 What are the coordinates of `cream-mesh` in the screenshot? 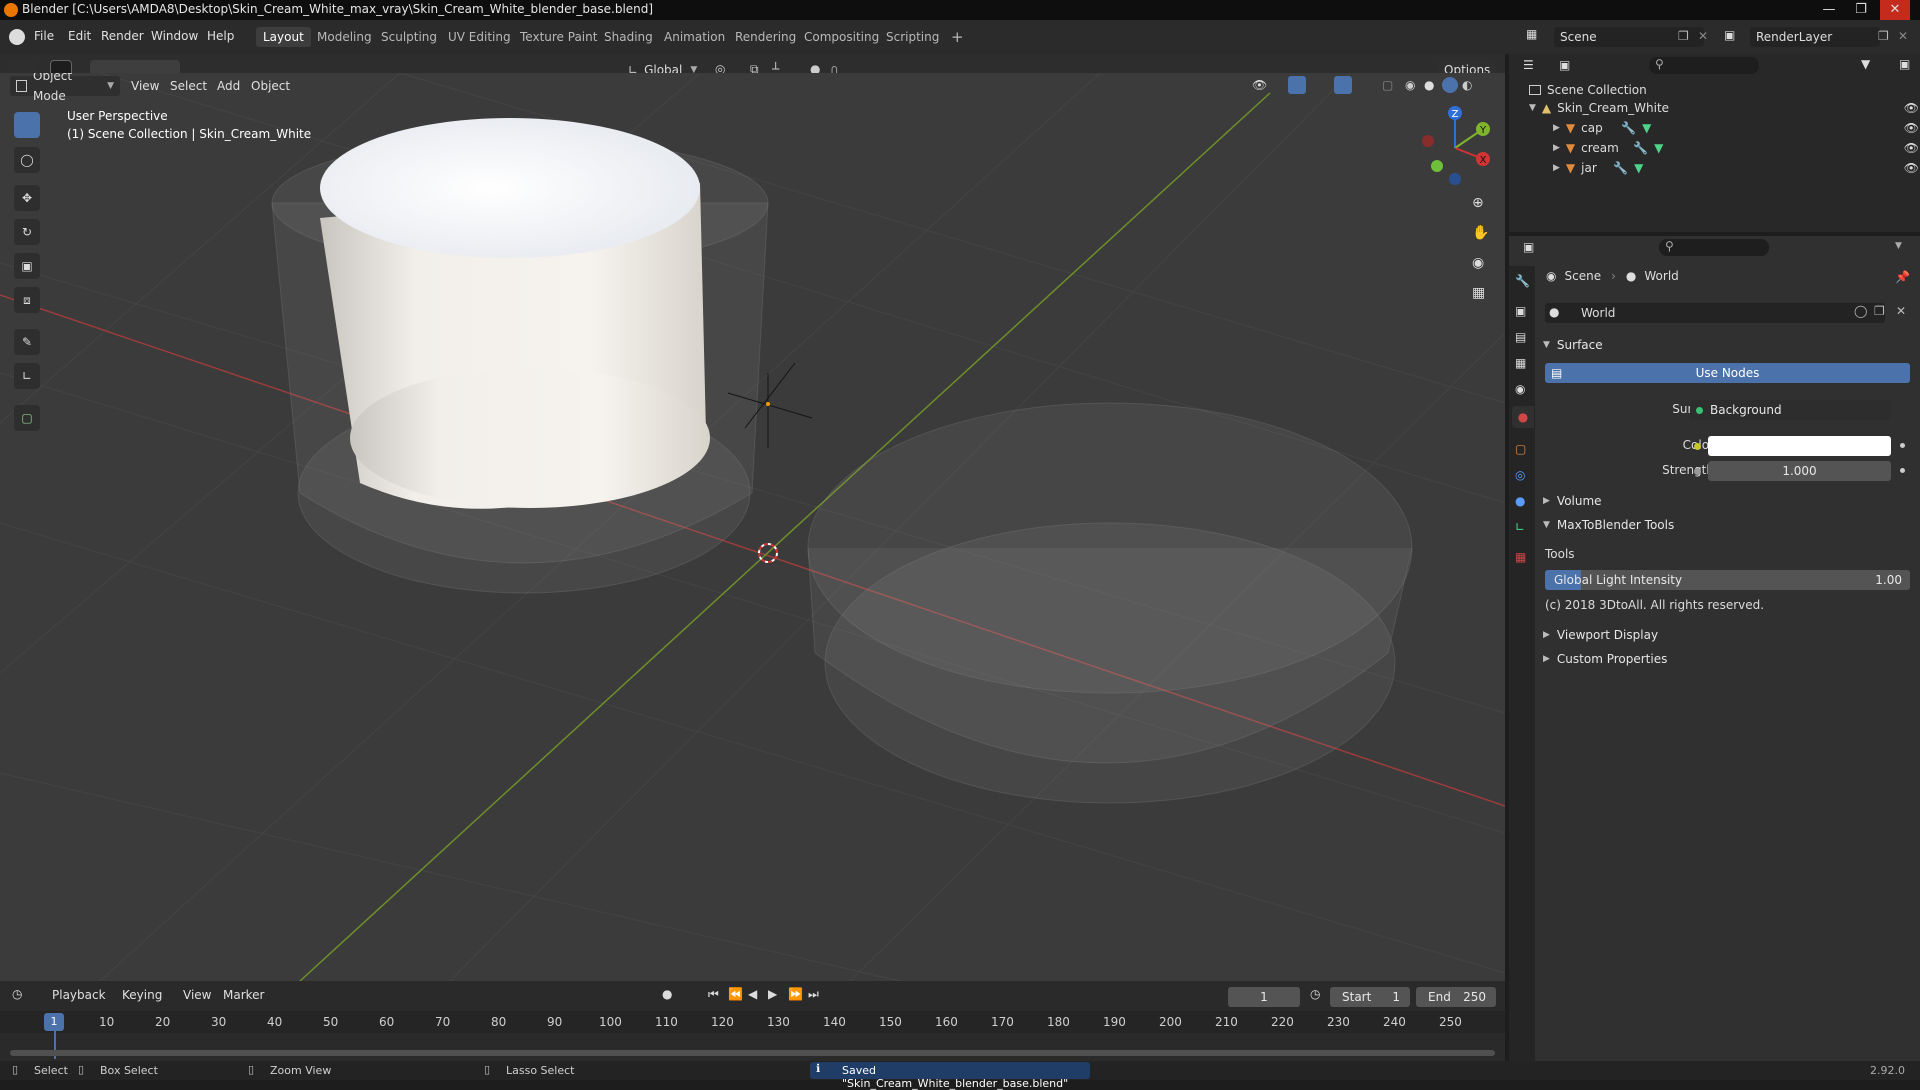 It's located at (515, 313).